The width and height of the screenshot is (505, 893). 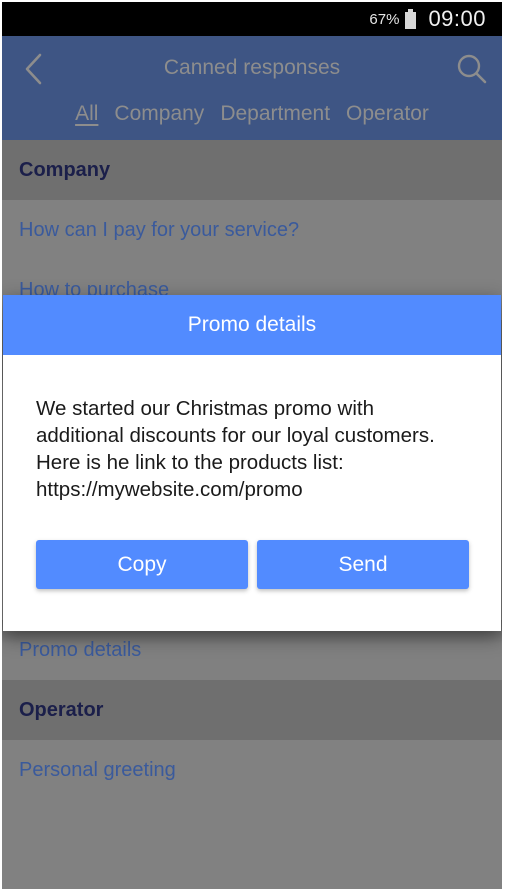 I want to click on tab-all: All, so click(x=86, y=115).